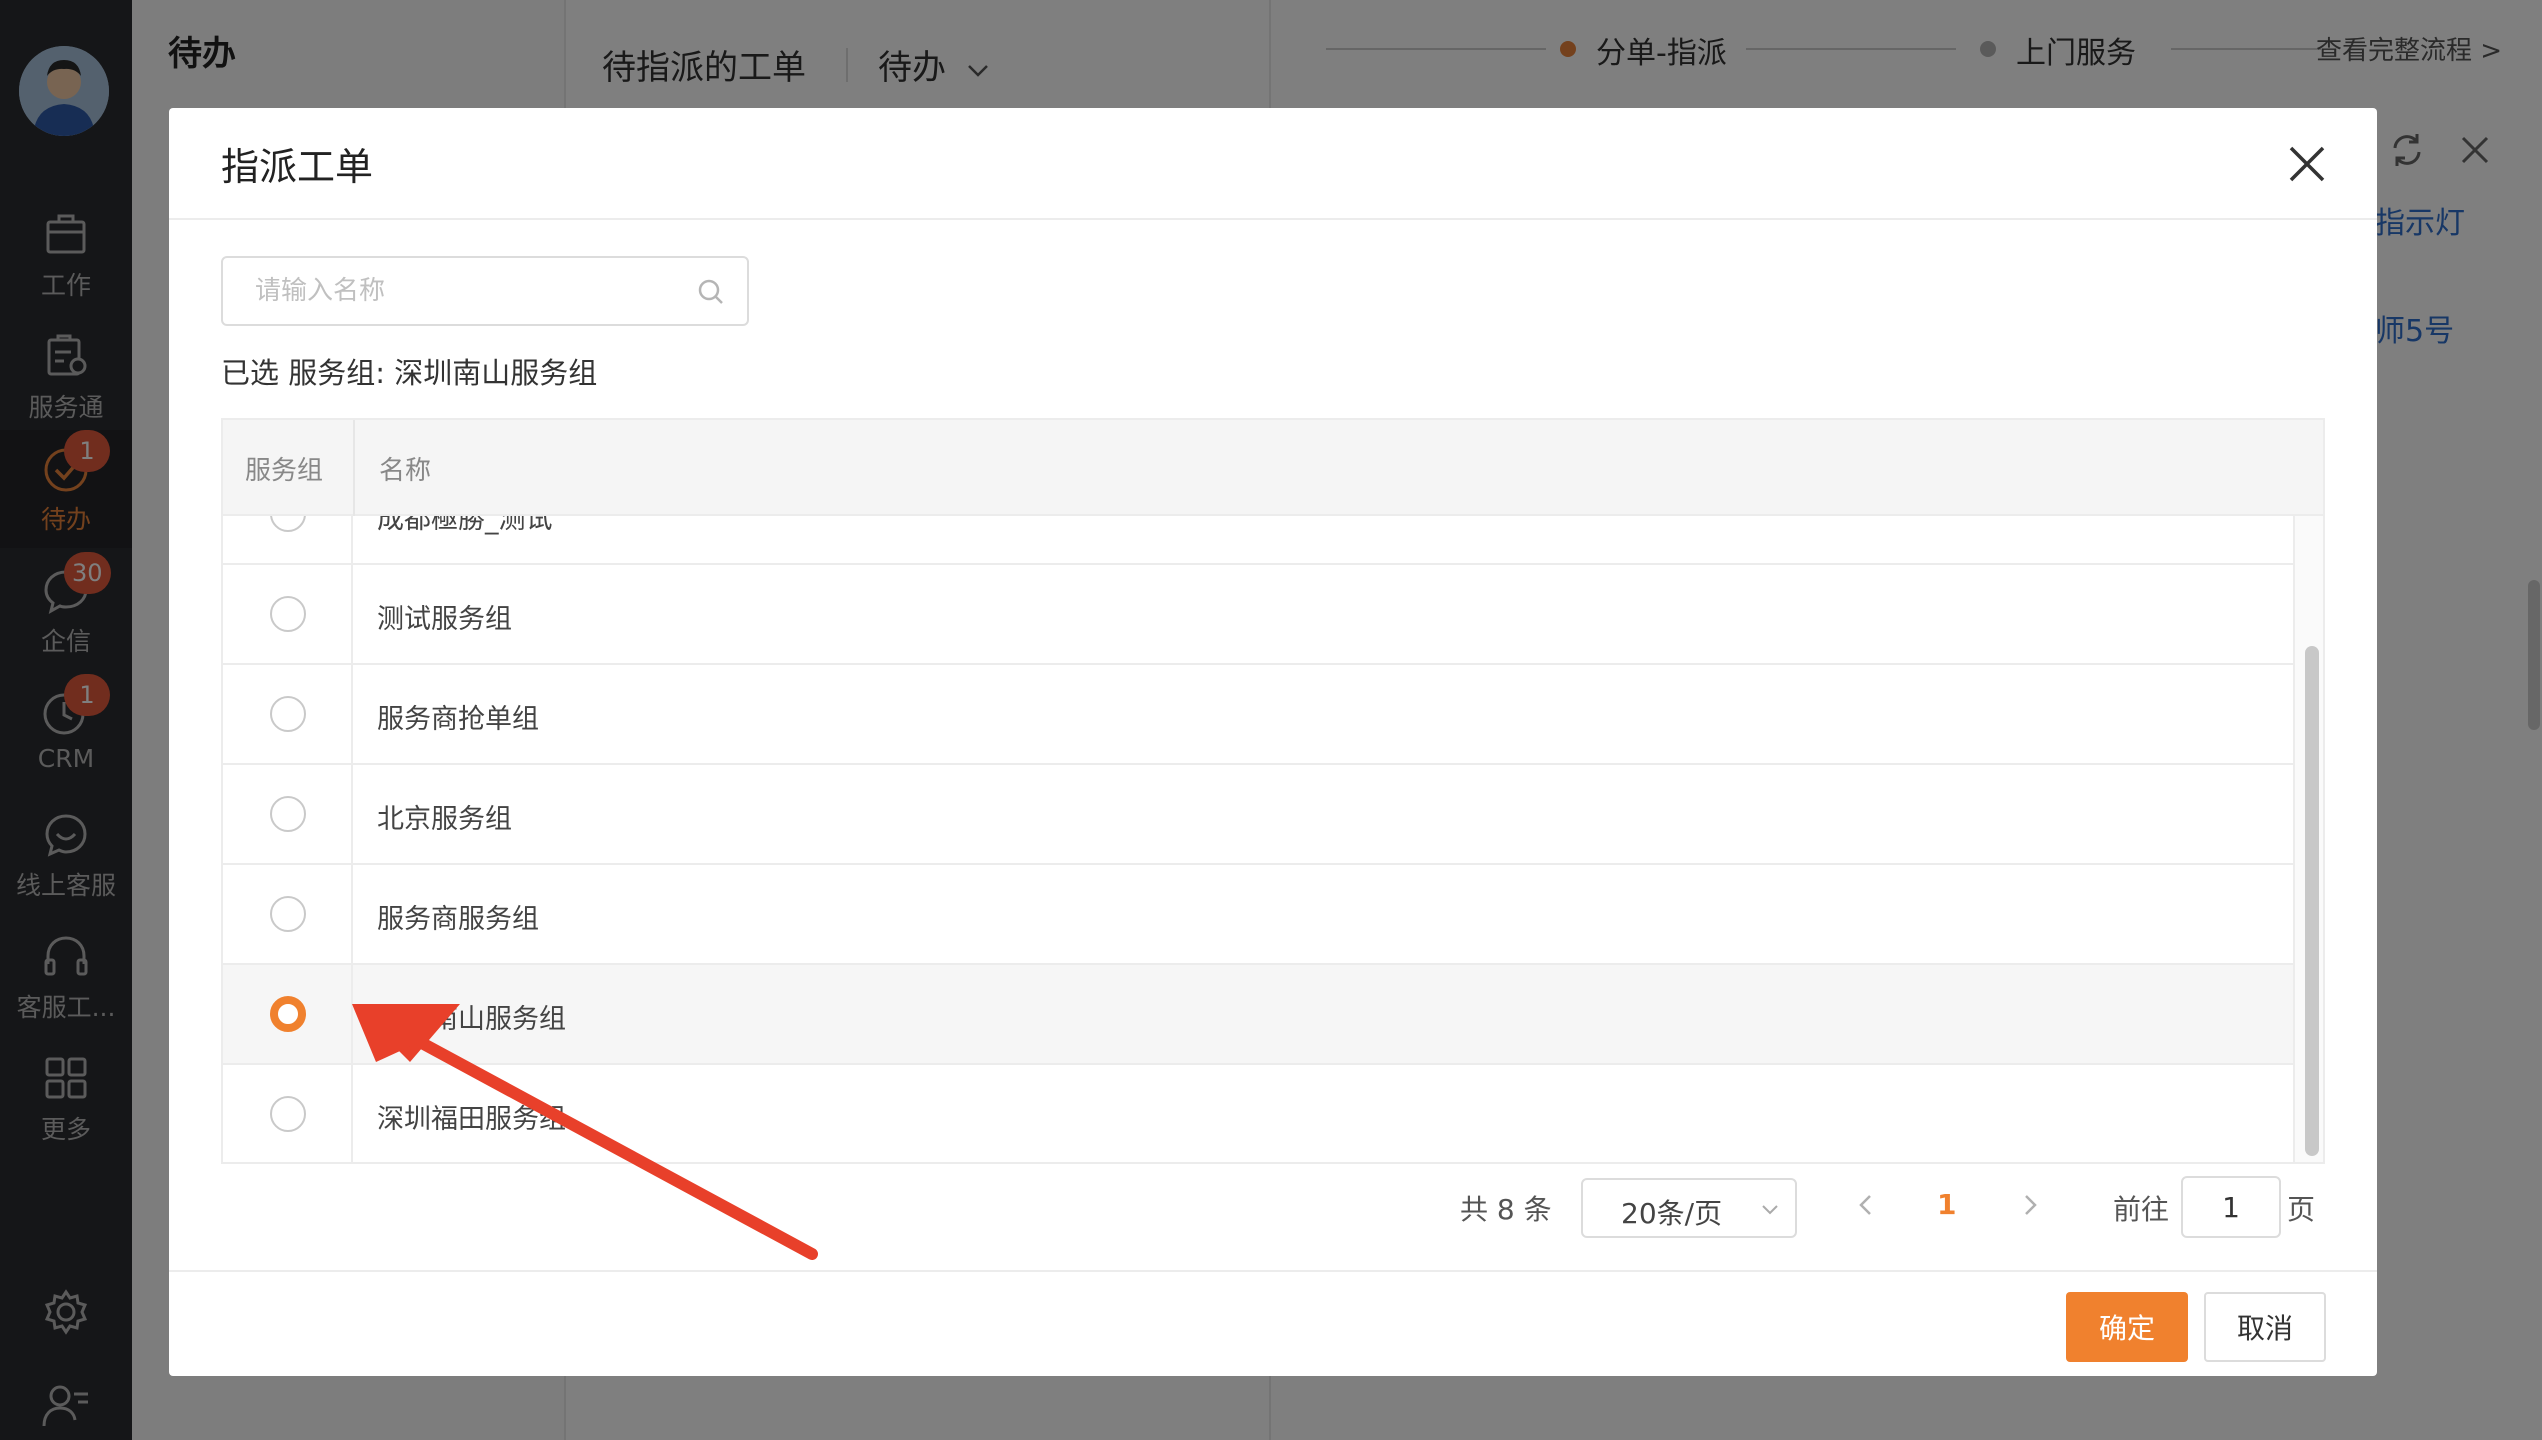 This screenshot has width=2542, height=1440. I want to click on current-page: 1, so click(1946, 1204).